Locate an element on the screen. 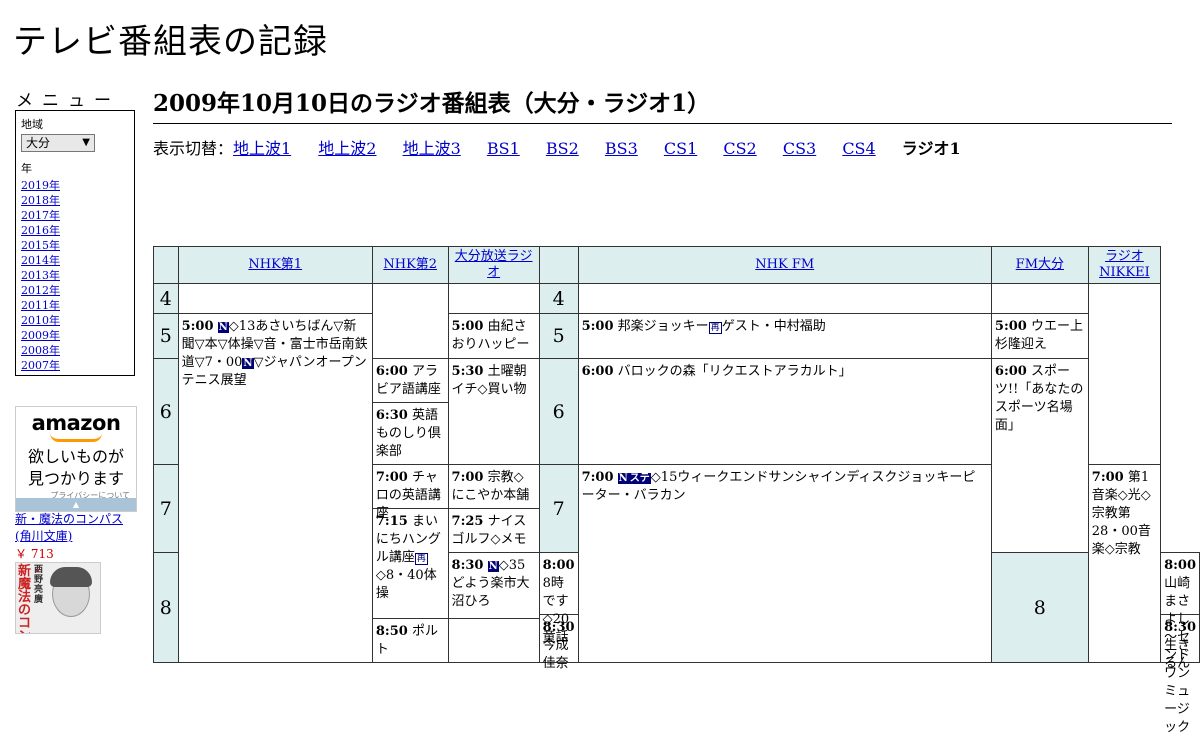 The height and width of the screenshot is (737, 1200). channel-header: NHK第2 is located at coordinates (410, 265).